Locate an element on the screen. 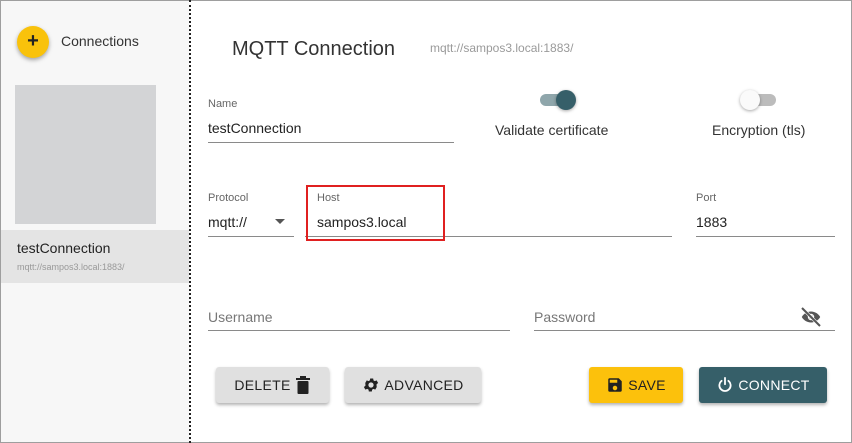  save-button-label: SAVE is located at coordinates (647, 385).